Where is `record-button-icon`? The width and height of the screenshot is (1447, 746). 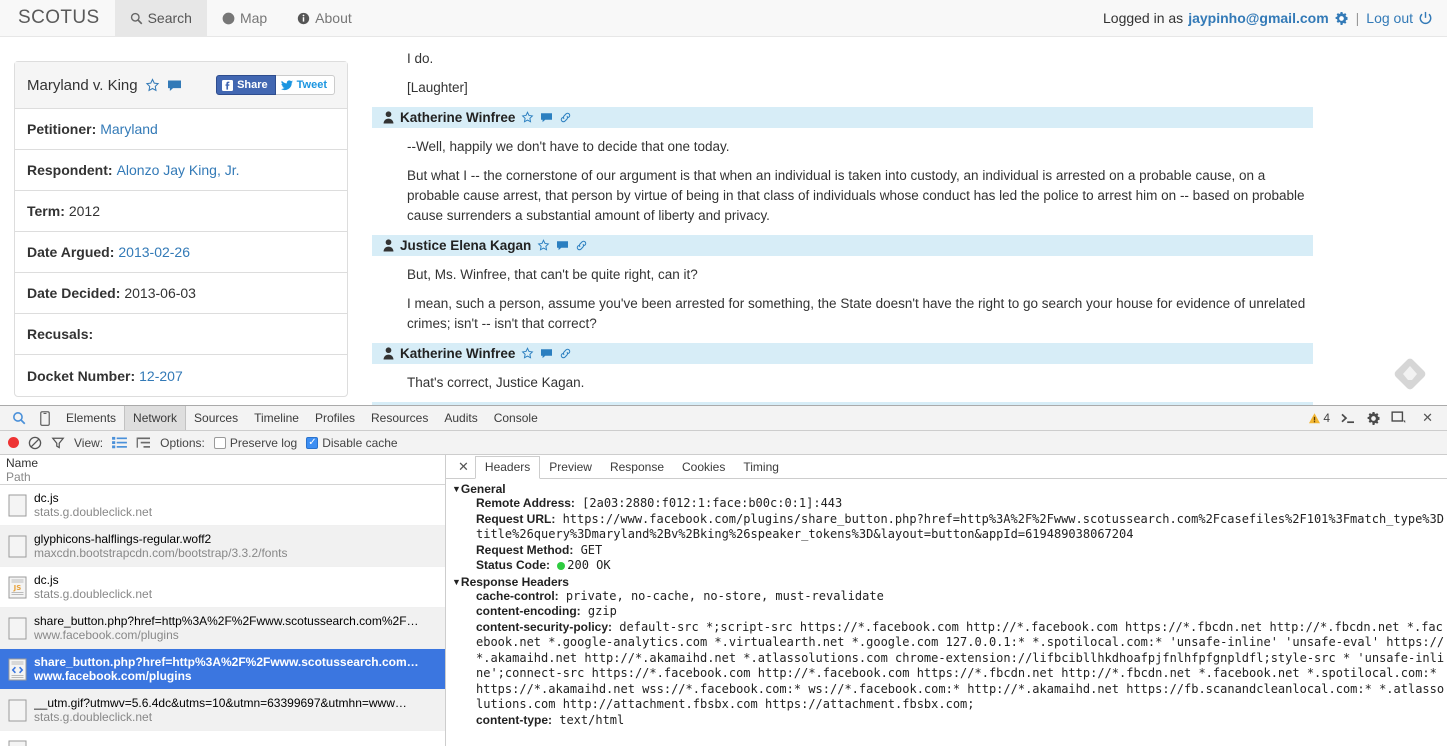 record-button-icon is located at coordinates (13, 442).